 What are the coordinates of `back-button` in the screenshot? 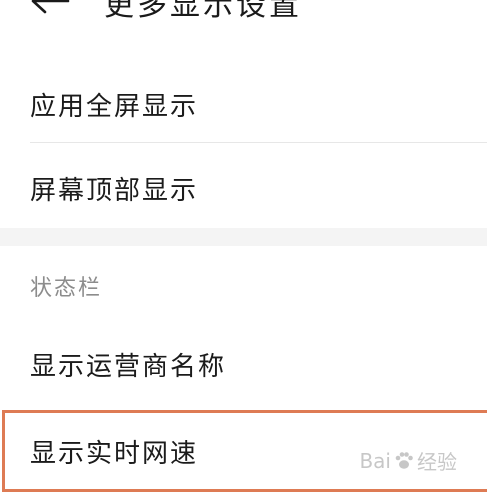 It's located at (52, 9).